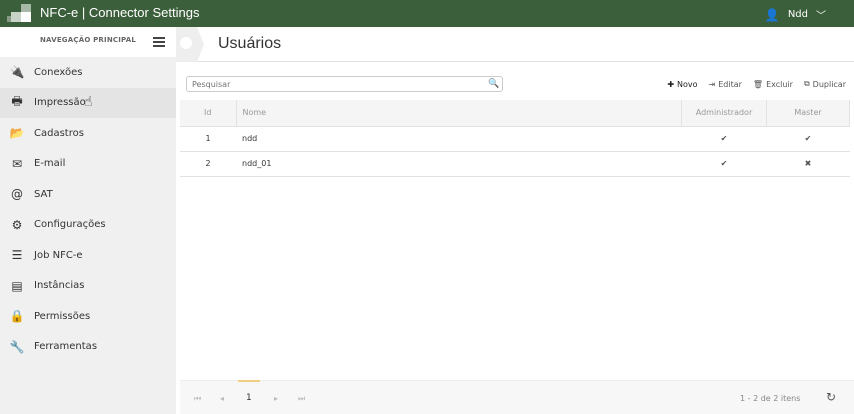 The height and width of the screenshot is (414, 854). What do you see at coordinates (276, 398) in the screenshot?
I see `next-page-icon: ▸` at bounding box center [276, 398].